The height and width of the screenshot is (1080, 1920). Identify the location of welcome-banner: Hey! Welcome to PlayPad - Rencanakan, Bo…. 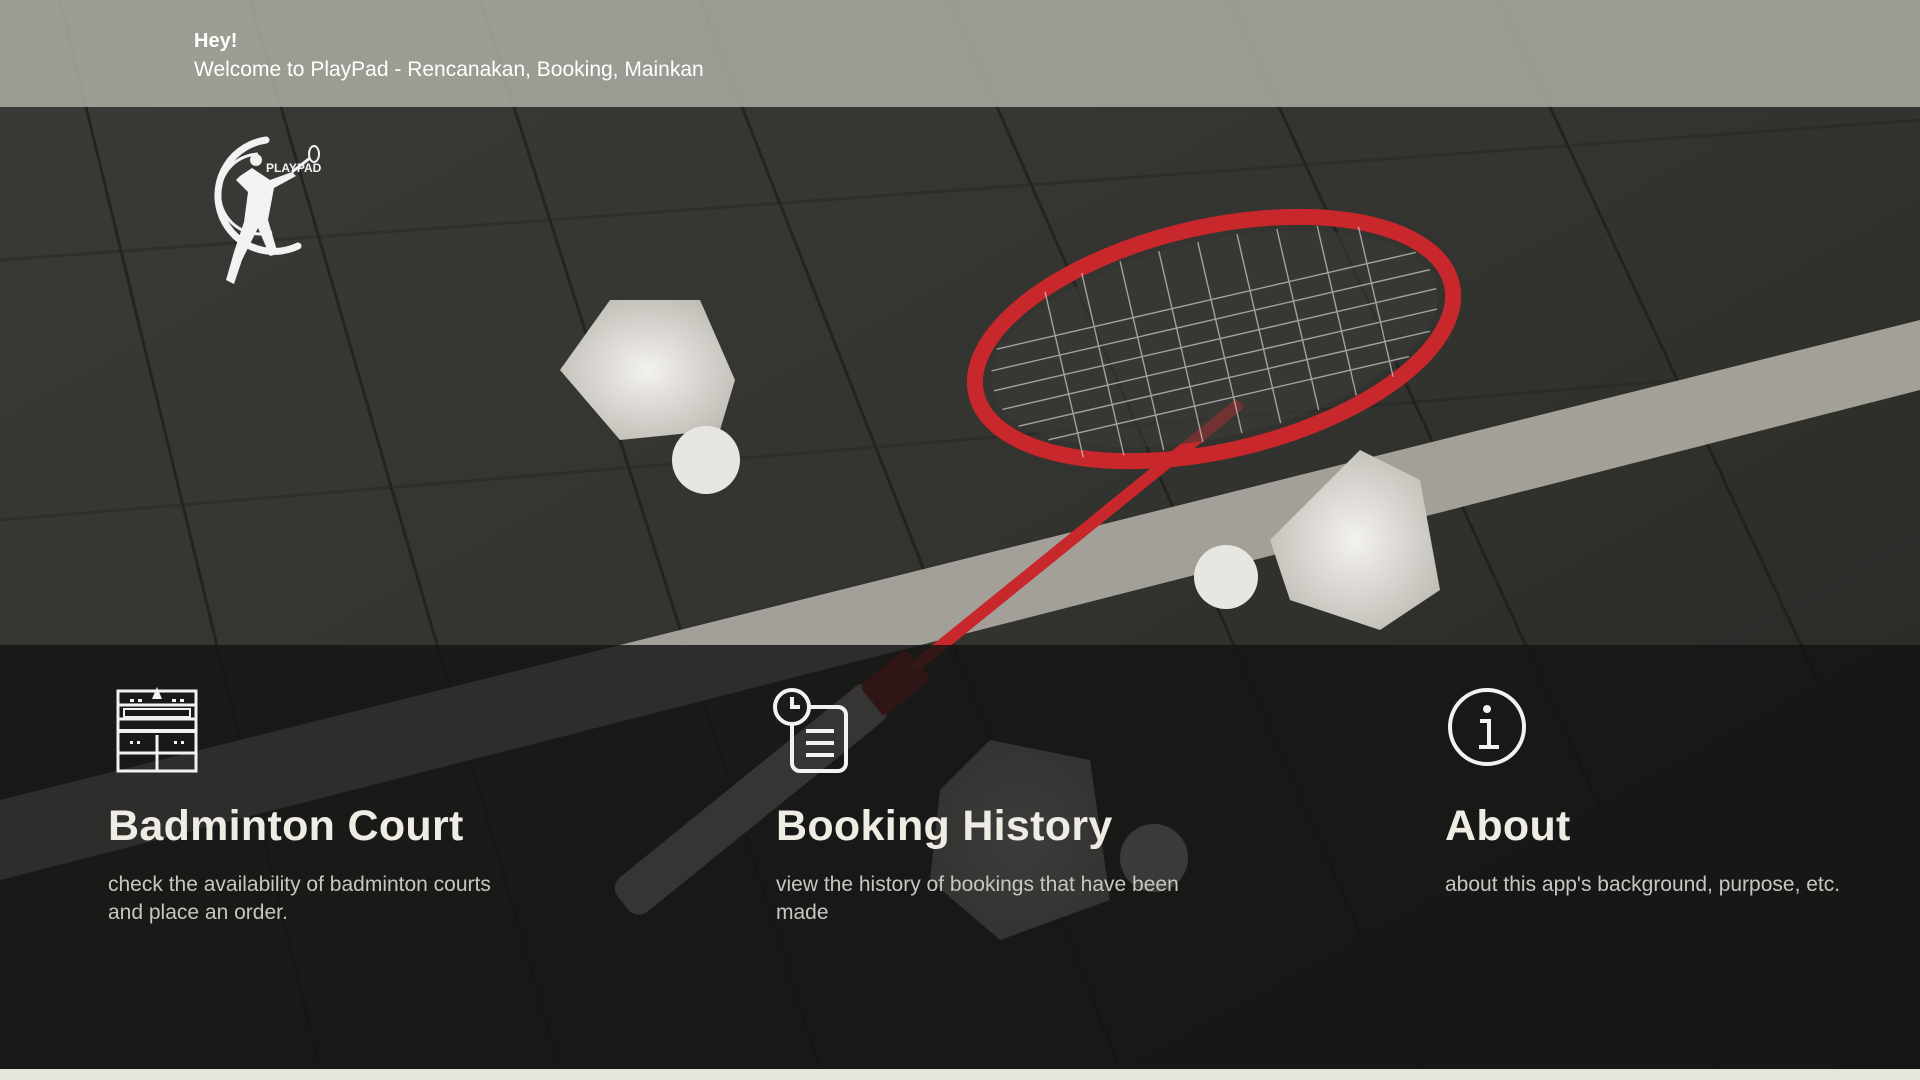
(960, 53).